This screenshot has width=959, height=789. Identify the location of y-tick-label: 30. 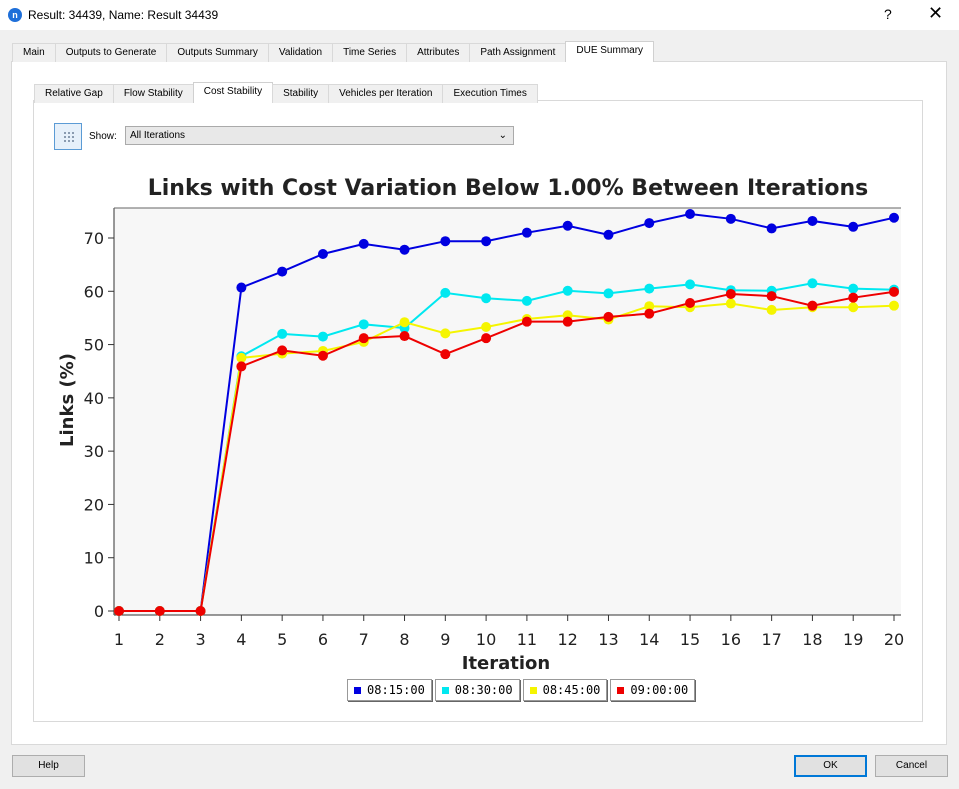
(94, 451).